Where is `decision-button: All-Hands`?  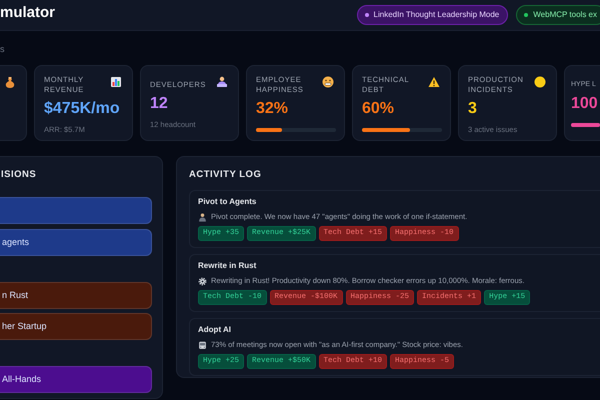 decision-button: All-Hands is located at coordinates (76, 379).